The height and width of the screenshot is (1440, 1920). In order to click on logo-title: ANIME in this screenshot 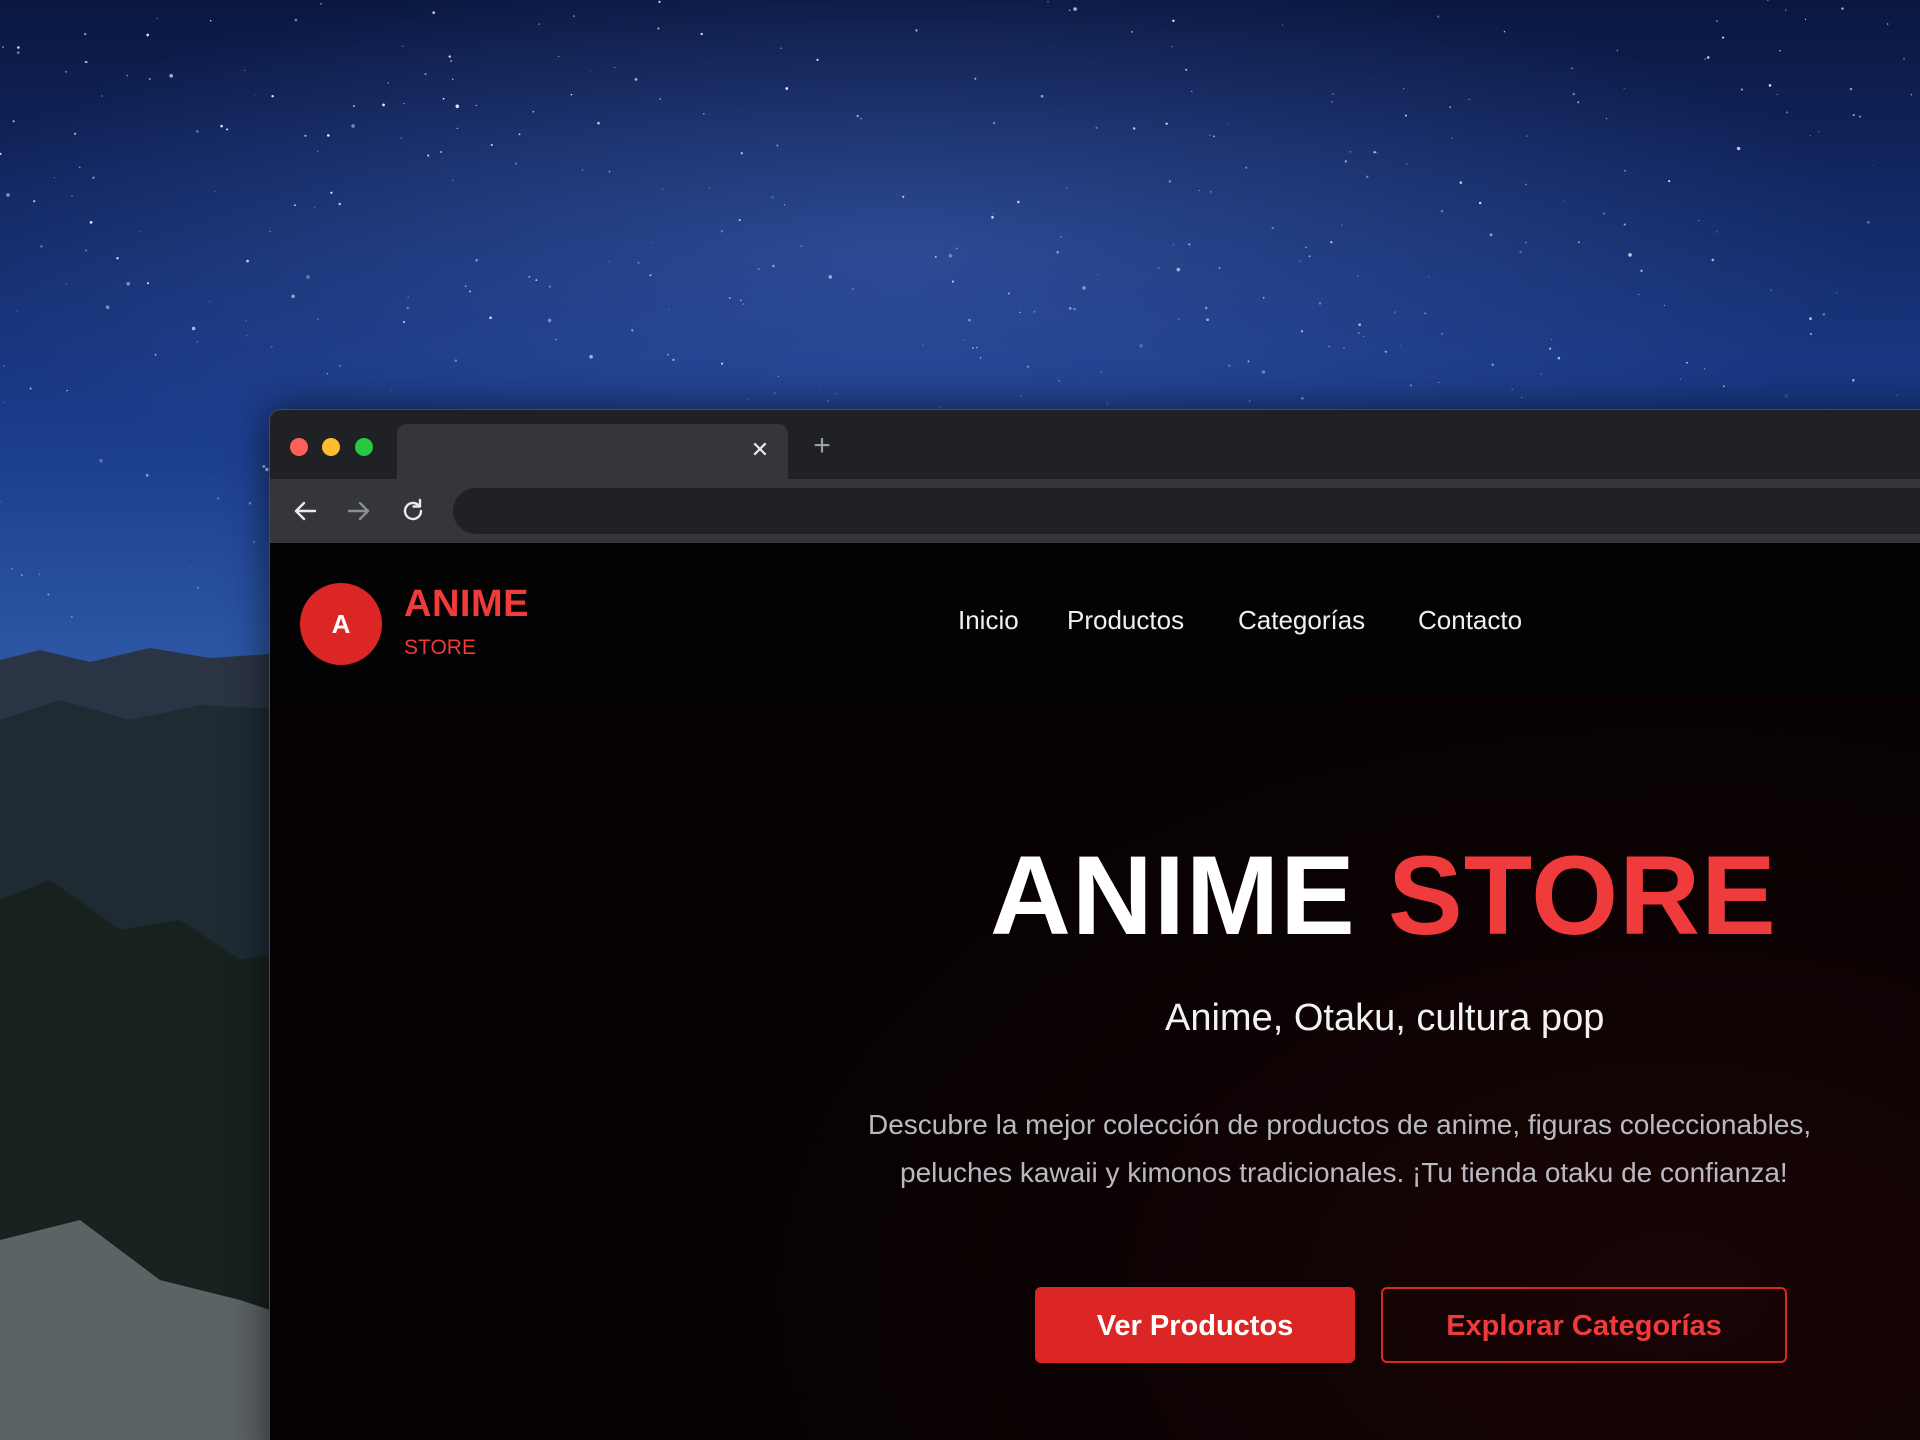, I will do `click(466, 604)`.